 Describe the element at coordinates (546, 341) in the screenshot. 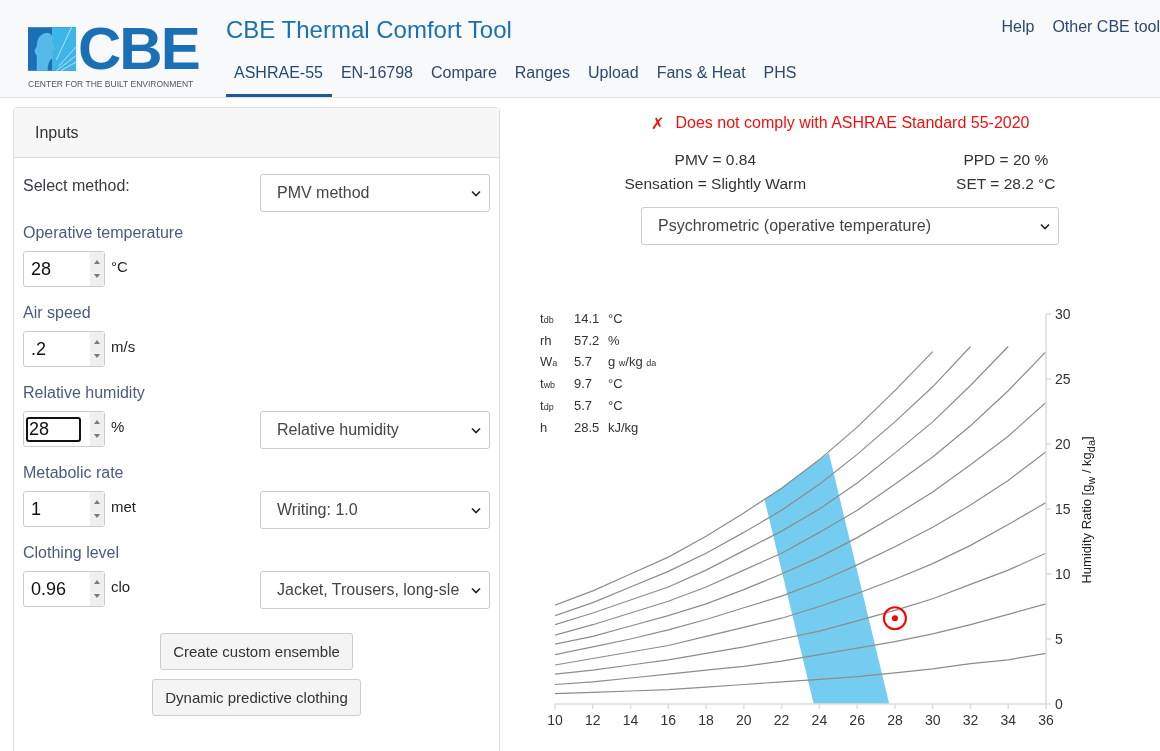

I see `readout-label: rh` at that location.